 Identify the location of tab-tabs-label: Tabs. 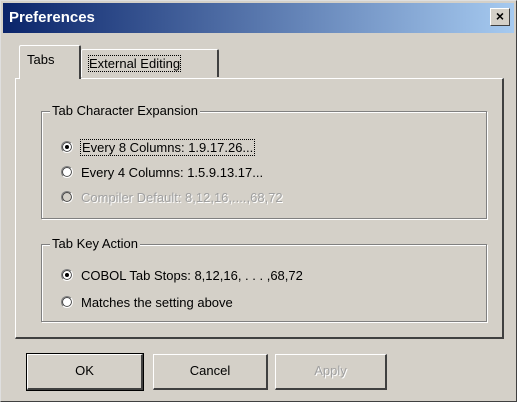
(41, 59).